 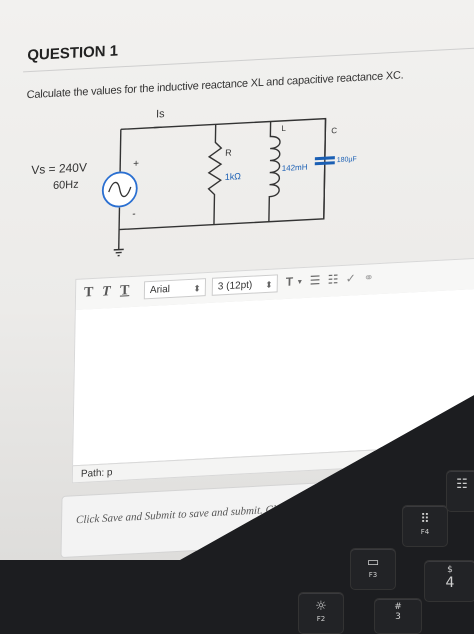 What do you see at coordinates (290, 282) in the screenshot?
I see `text-color-button: T` at bounding box center [290, 282].